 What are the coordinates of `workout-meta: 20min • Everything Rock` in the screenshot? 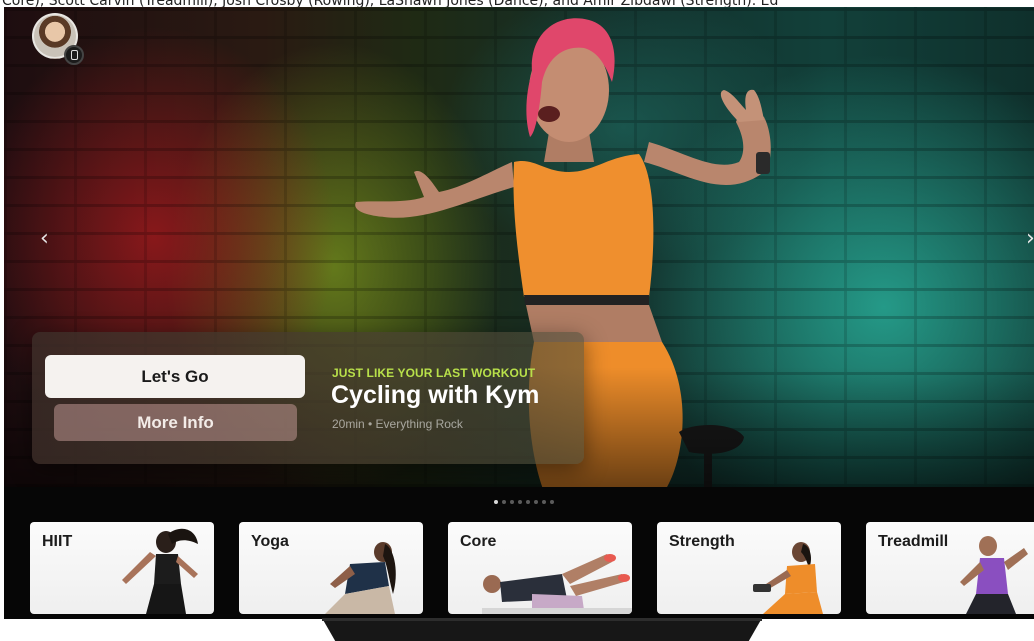 It's located at (397, 424).